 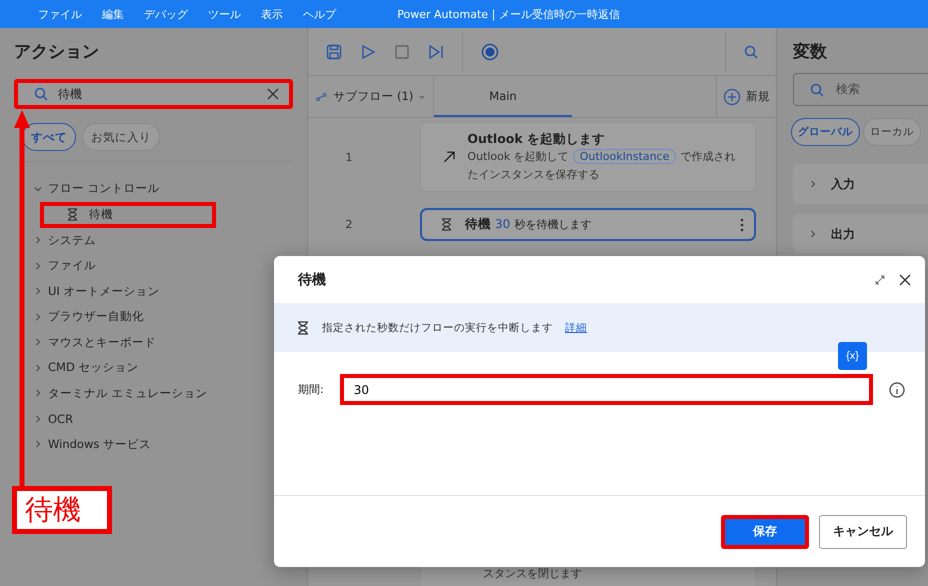 What do you see at coordinates (490, 51) in the screenshot?
I see `record-icon` at bounding box center [490, 51].